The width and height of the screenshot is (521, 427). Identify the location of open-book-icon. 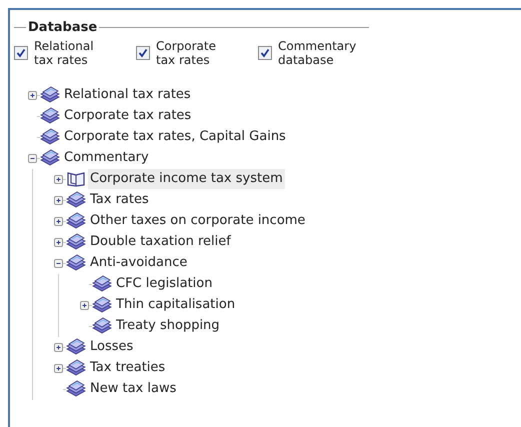
(76, 179).